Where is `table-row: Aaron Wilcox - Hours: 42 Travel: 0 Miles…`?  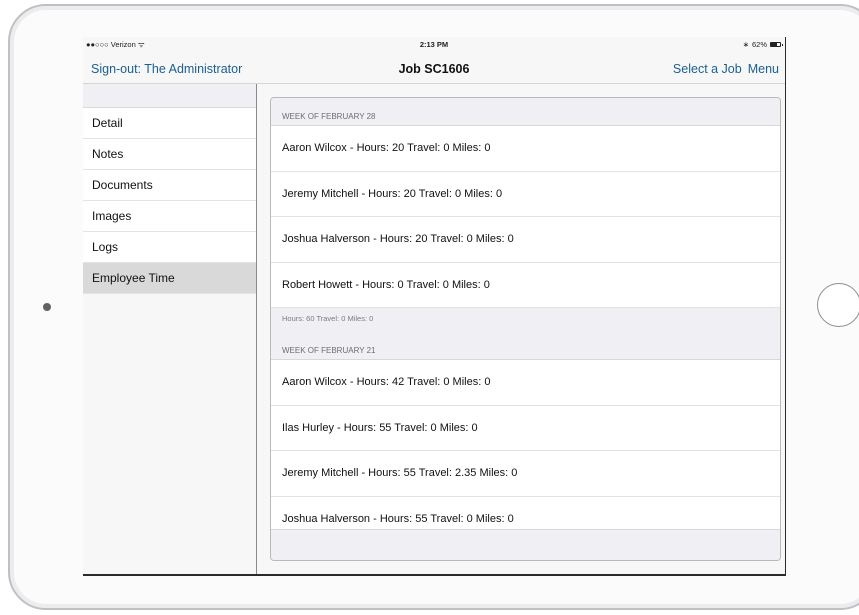 table-row: Aaron Wilcox - Hours: 42 Travel: 0 Miles… is located at coordinates (525, 383).